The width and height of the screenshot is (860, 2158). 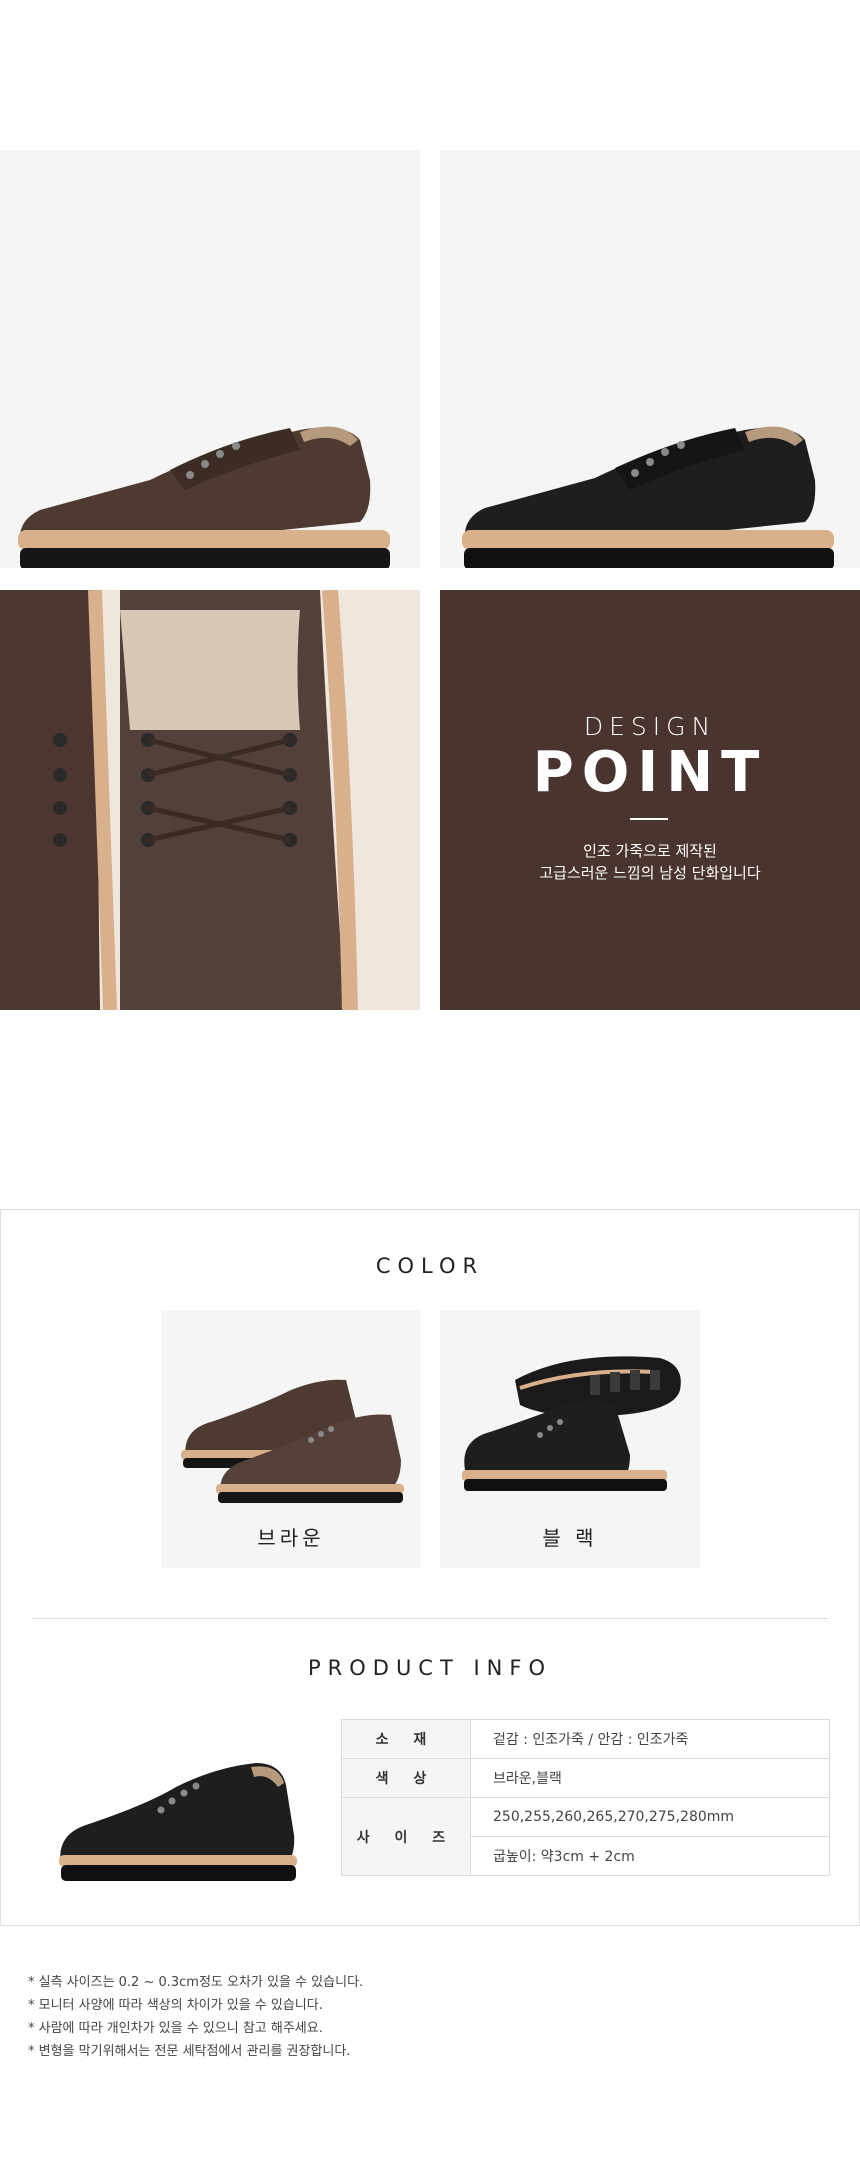 What do you see at coordinates (650, 772) in the screenshot?
I see `point-title: POINT` at bounding box center [650, 772].